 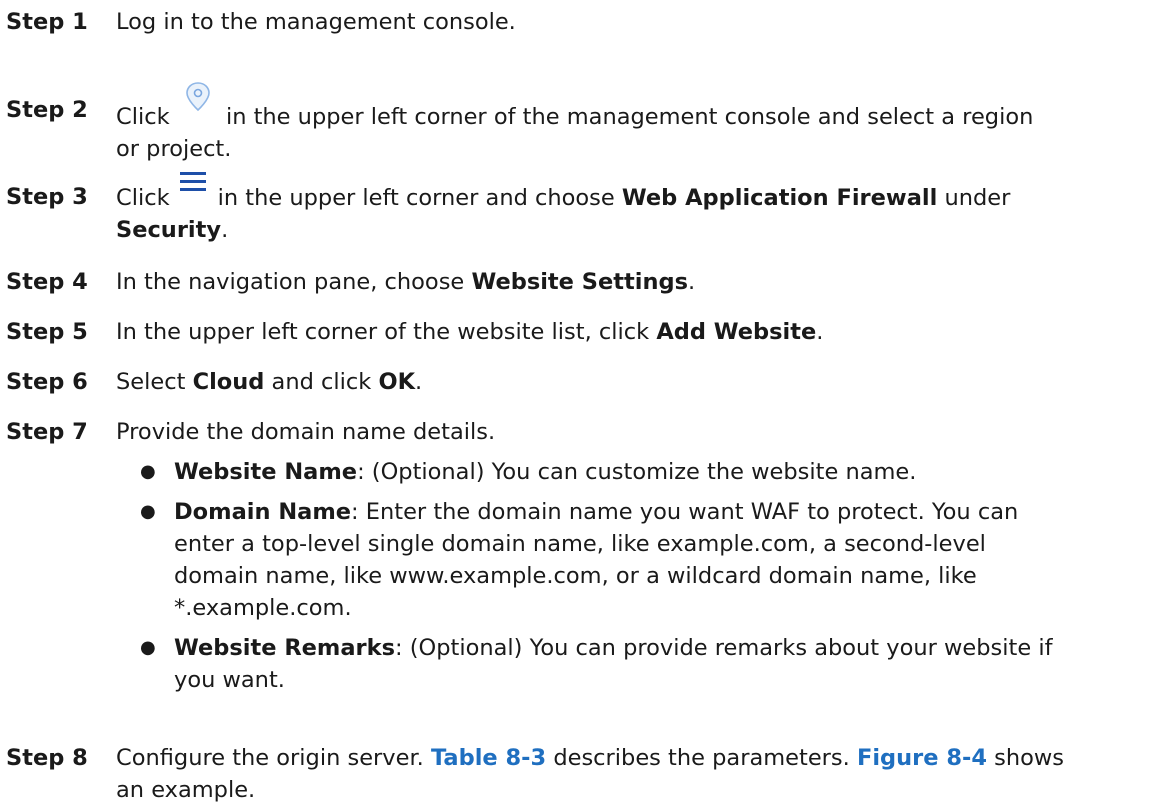 What do you see at coordinates (174, 149) in the screenshot?
I see `step-text-continued: or project.` at bounding box center [174, 149].